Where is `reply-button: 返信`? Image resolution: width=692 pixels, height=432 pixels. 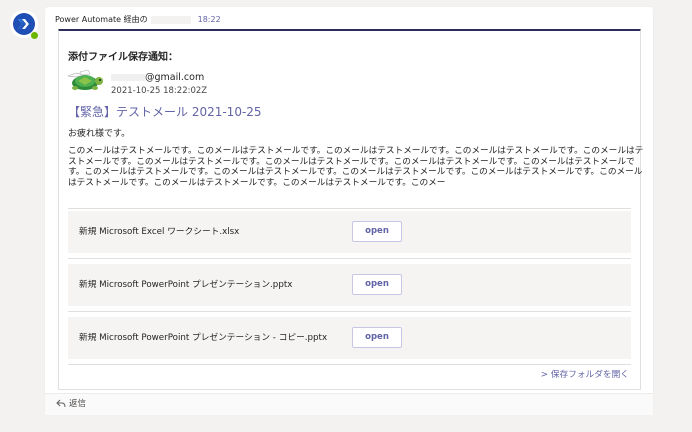
reply-button: 返信 is located at coordinates (71, 404).